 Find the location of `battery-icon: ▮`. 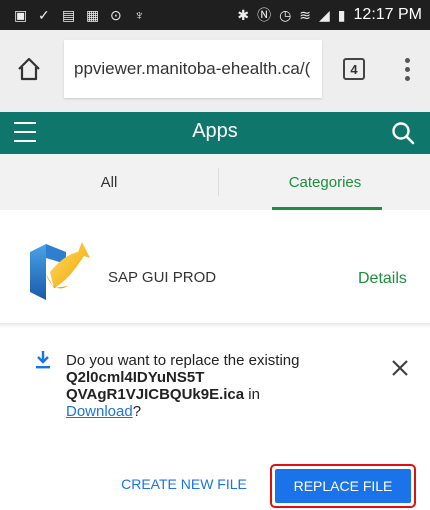

battery-icon: ▮ is located at coordinates (341, 14).